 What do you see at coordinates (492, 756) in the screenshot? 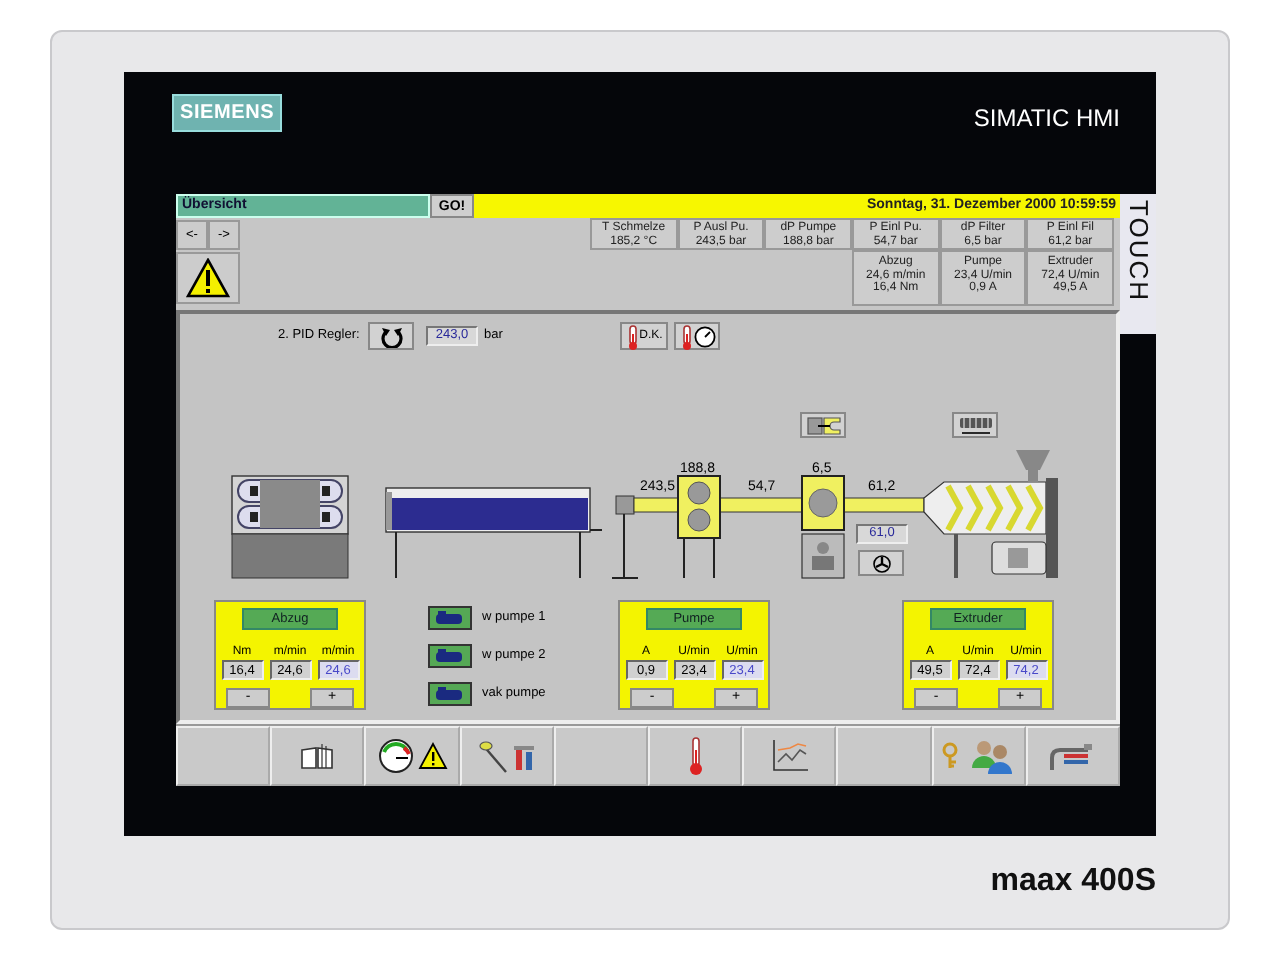
I see `probe-icon` at bounding box center [492, 756].